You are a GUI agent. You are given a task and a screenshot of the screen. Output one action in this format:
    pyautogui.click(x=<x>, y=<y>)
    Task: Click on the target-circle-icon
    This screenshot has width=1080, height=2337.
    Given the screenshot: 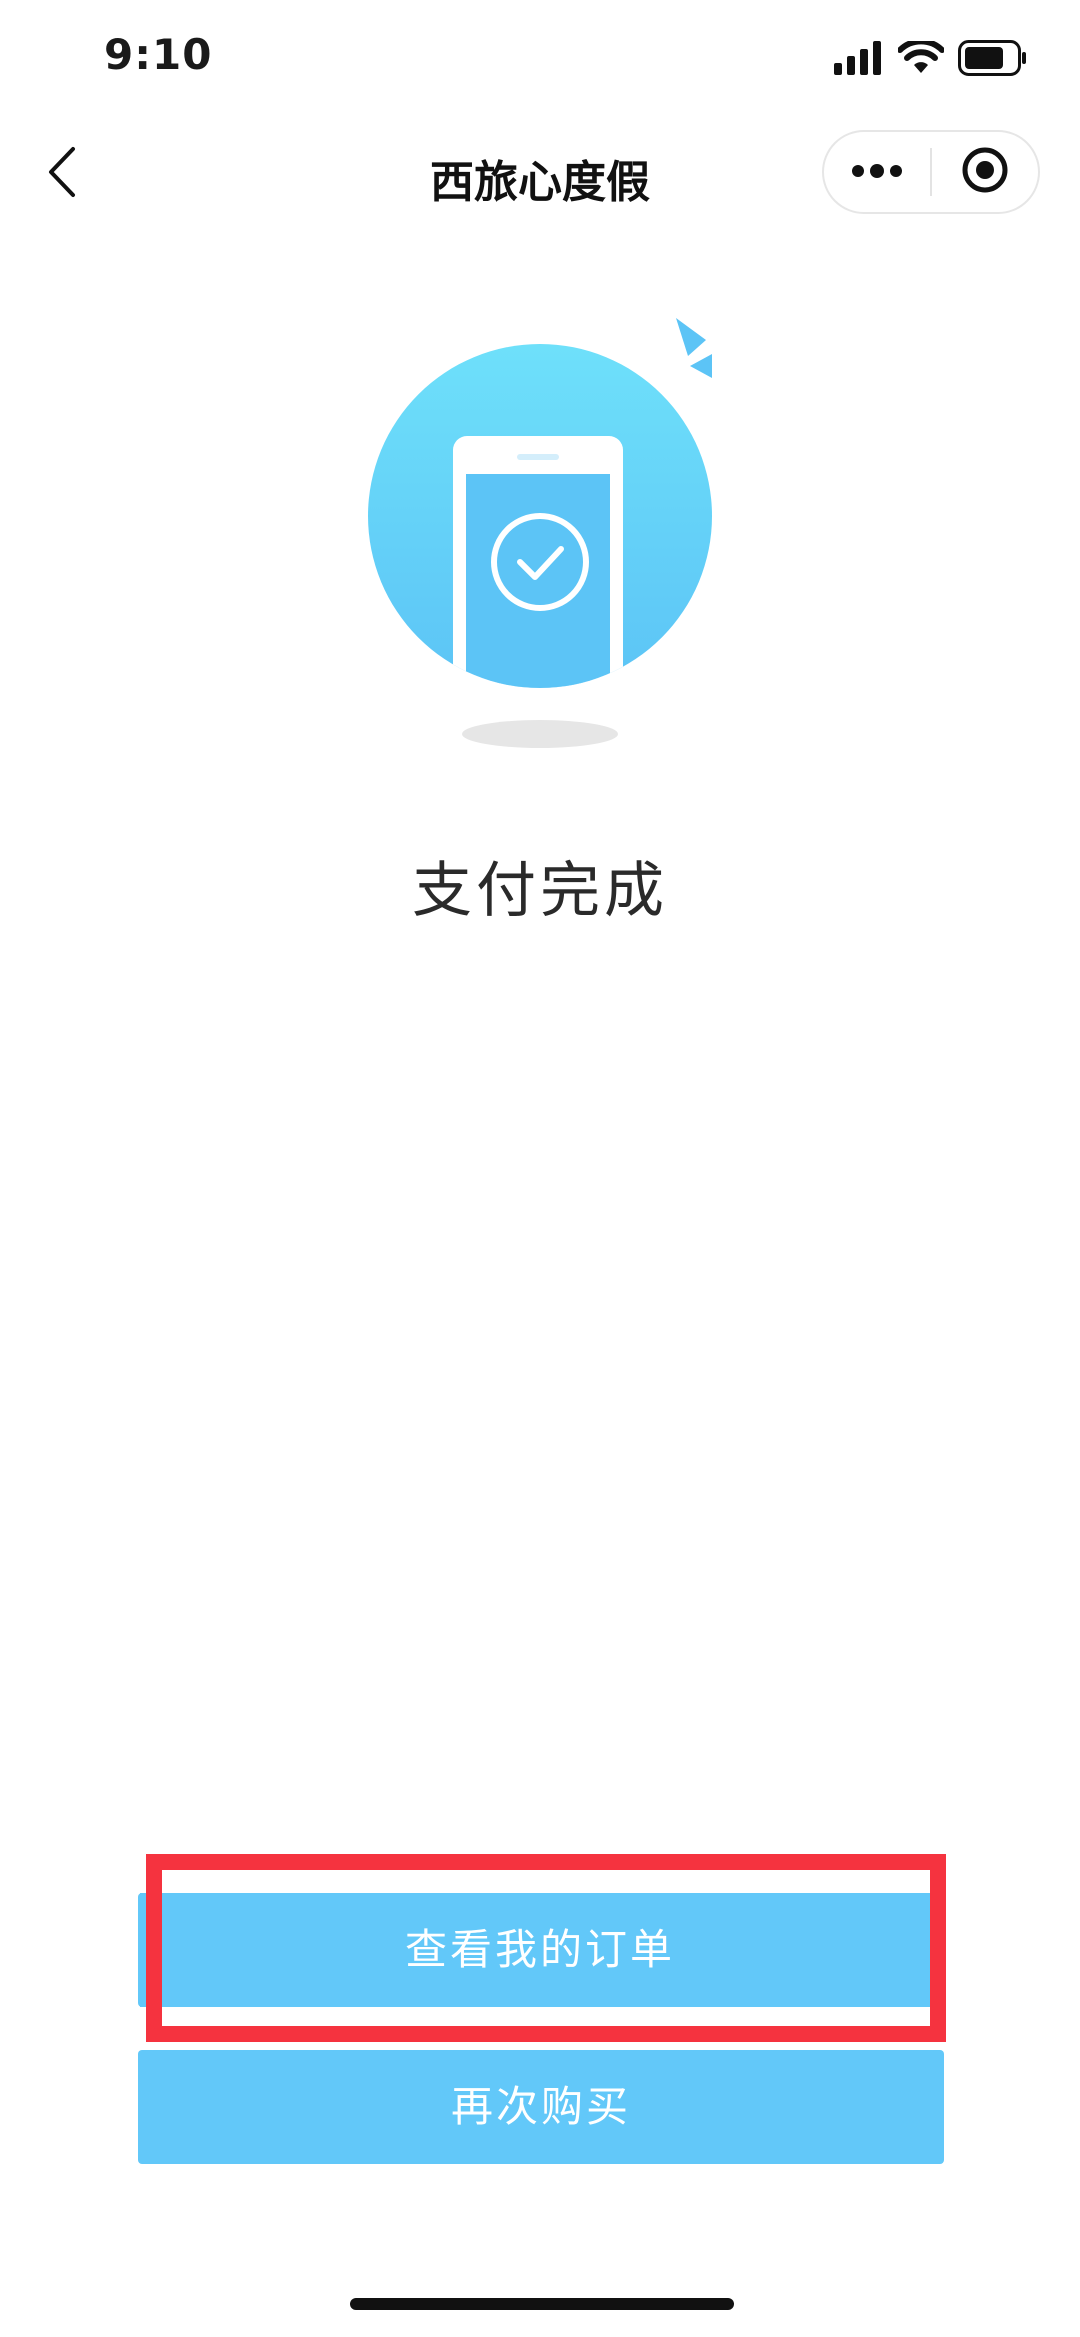 What is the action you would take?
    pyautogui.click(x=985, y=172)
    